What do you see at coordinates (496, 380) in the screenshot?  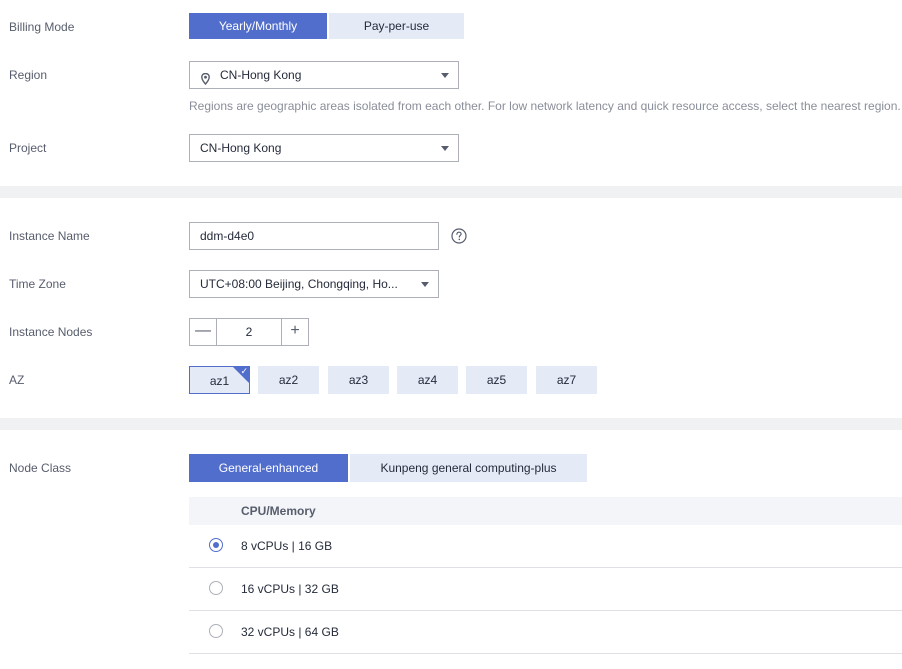 I see `az-option-az5: az5` at bounding box center [496, 380].